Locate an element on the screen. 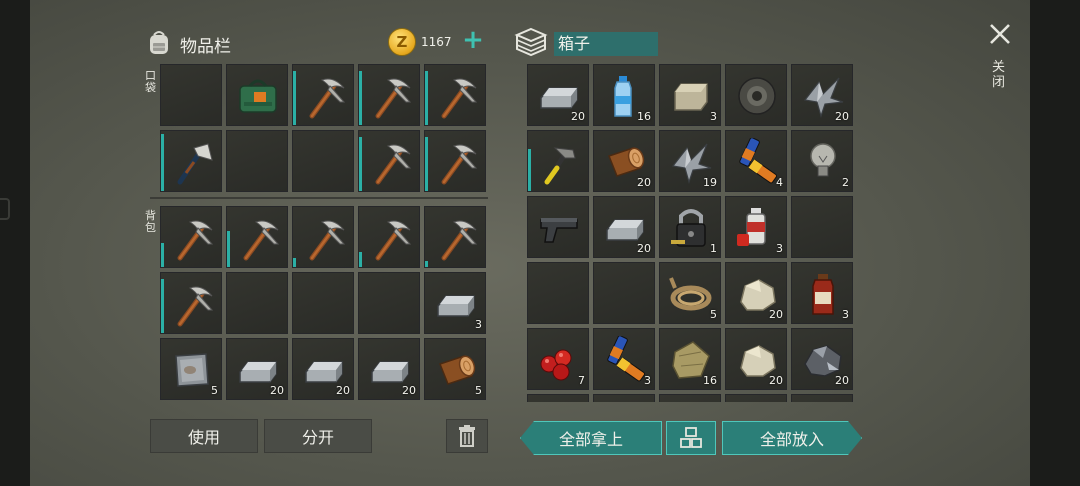 Image resolution: width=1080 pixels, height=486 pixels. metal-plate-icon is located at coordinates (192, 370).